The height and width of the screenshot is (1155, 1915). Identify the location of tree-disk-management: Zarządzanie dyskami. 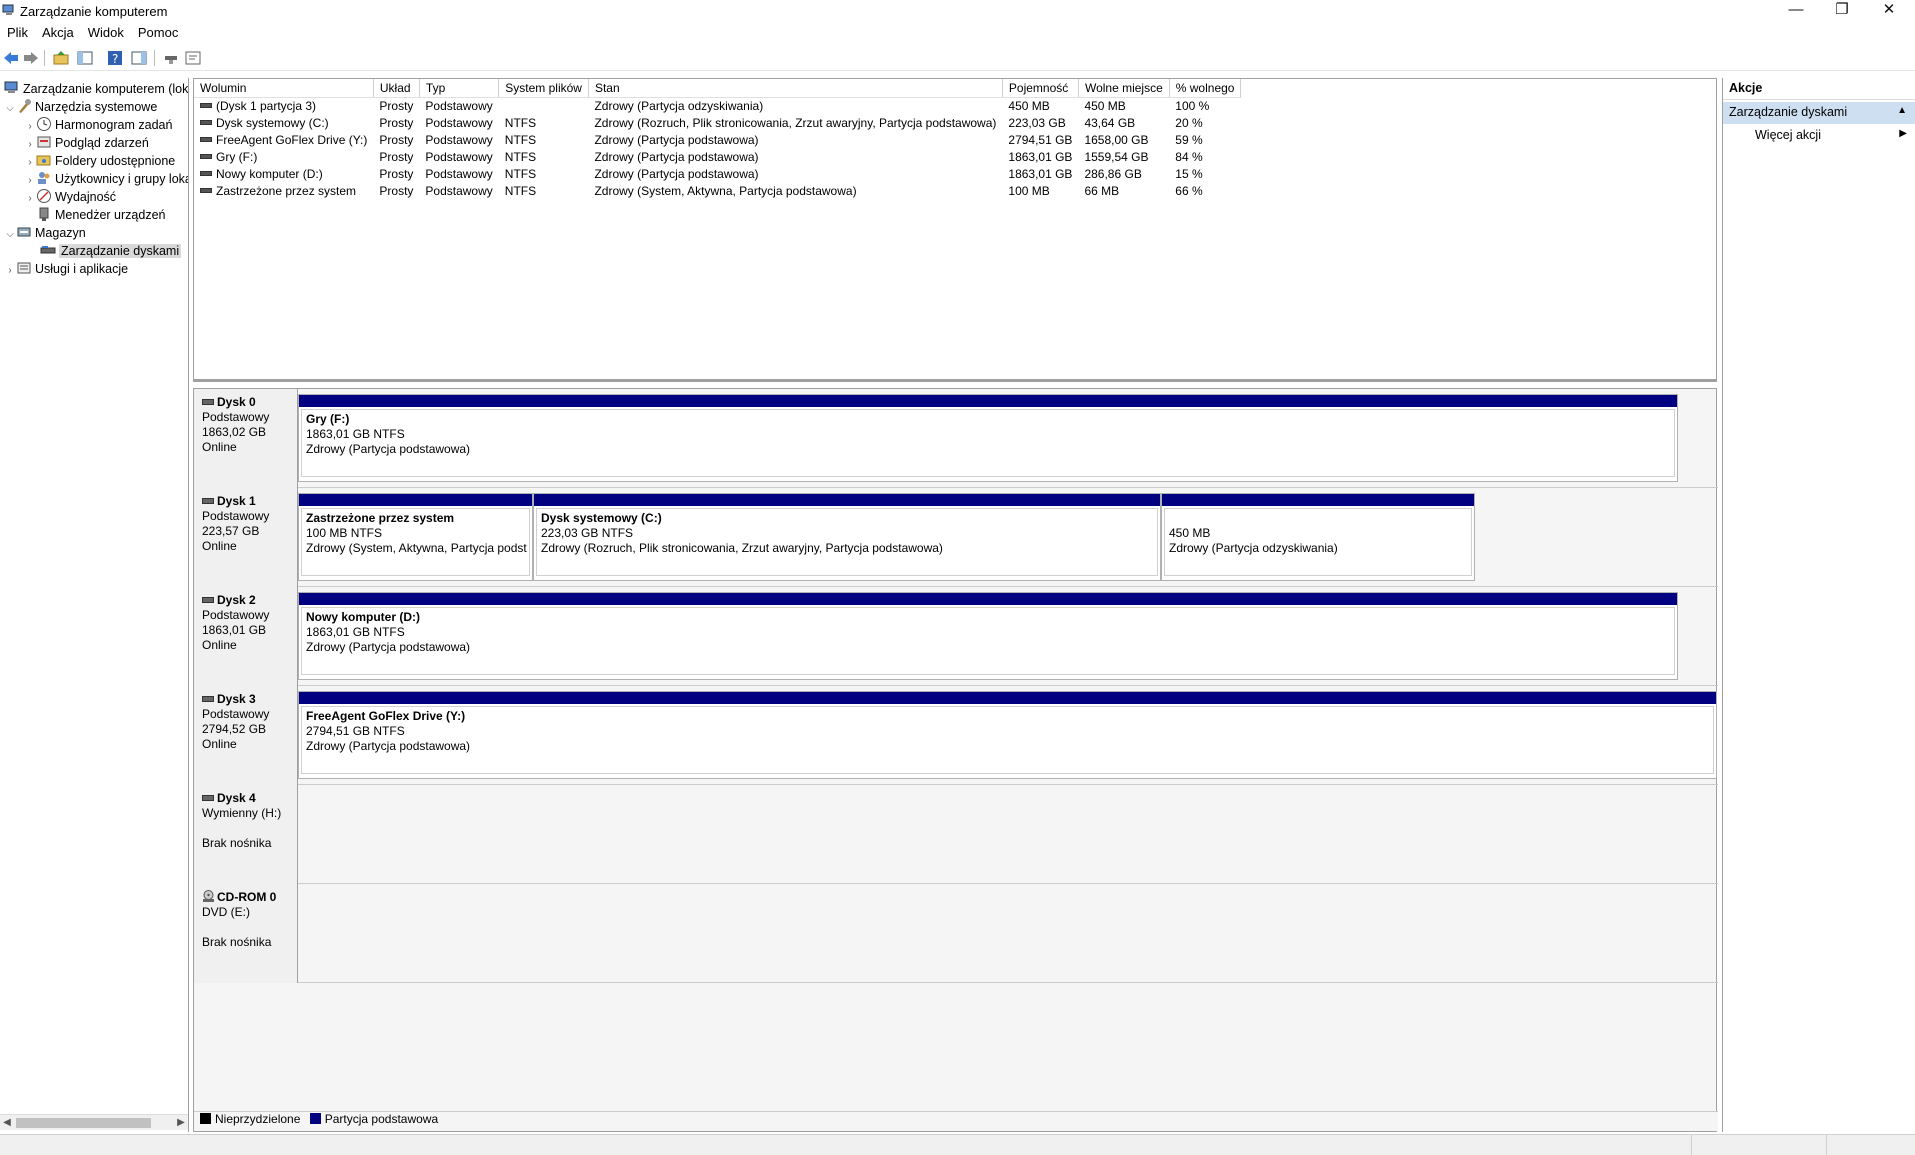
(111, 251).